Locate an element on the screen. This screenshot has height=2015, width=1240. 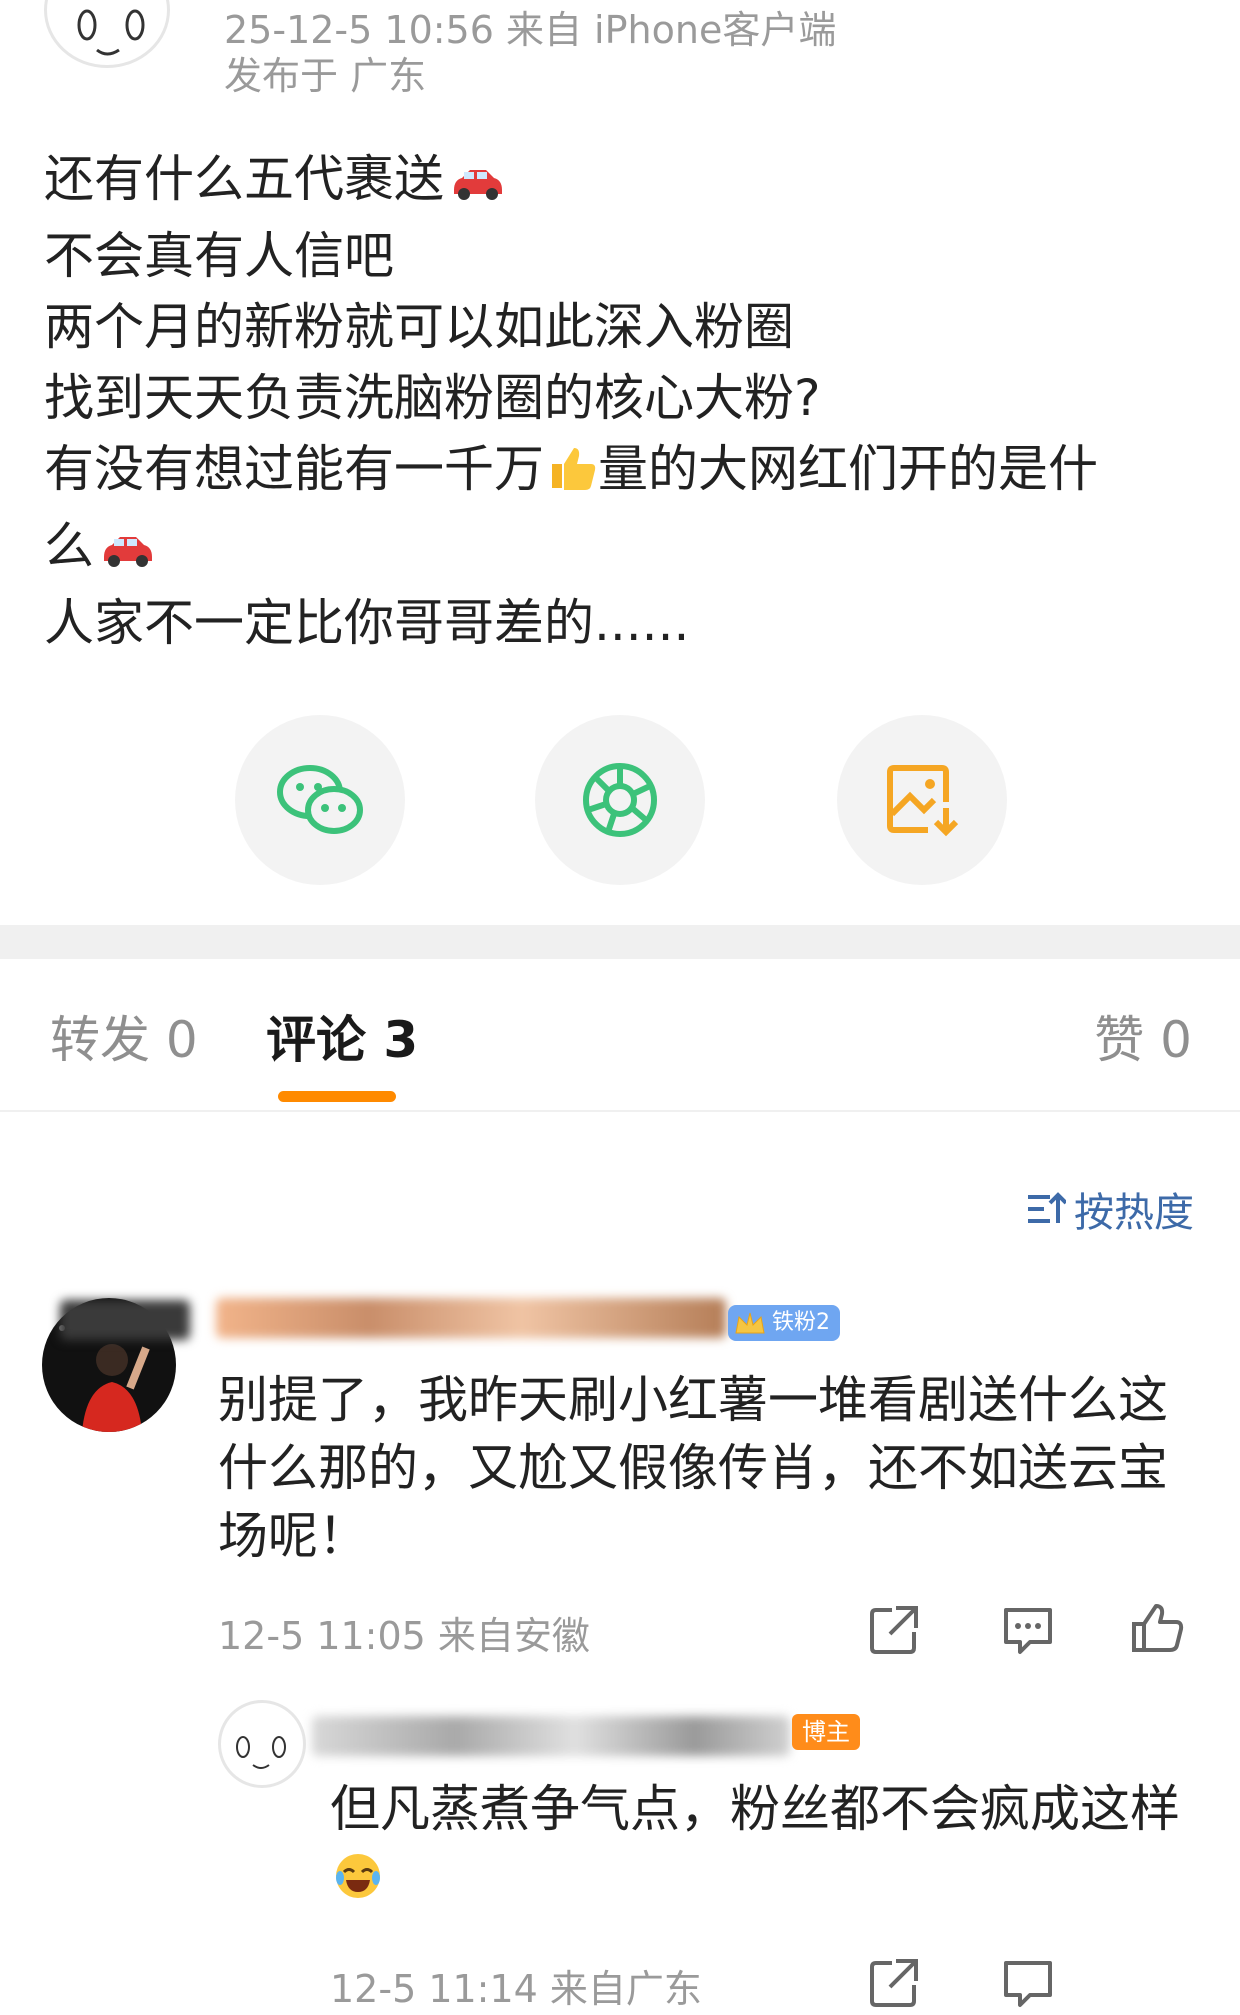
post-line-3: 两个月的新粉就可以如此深入粉圈 is located at coordinates (419, 327).